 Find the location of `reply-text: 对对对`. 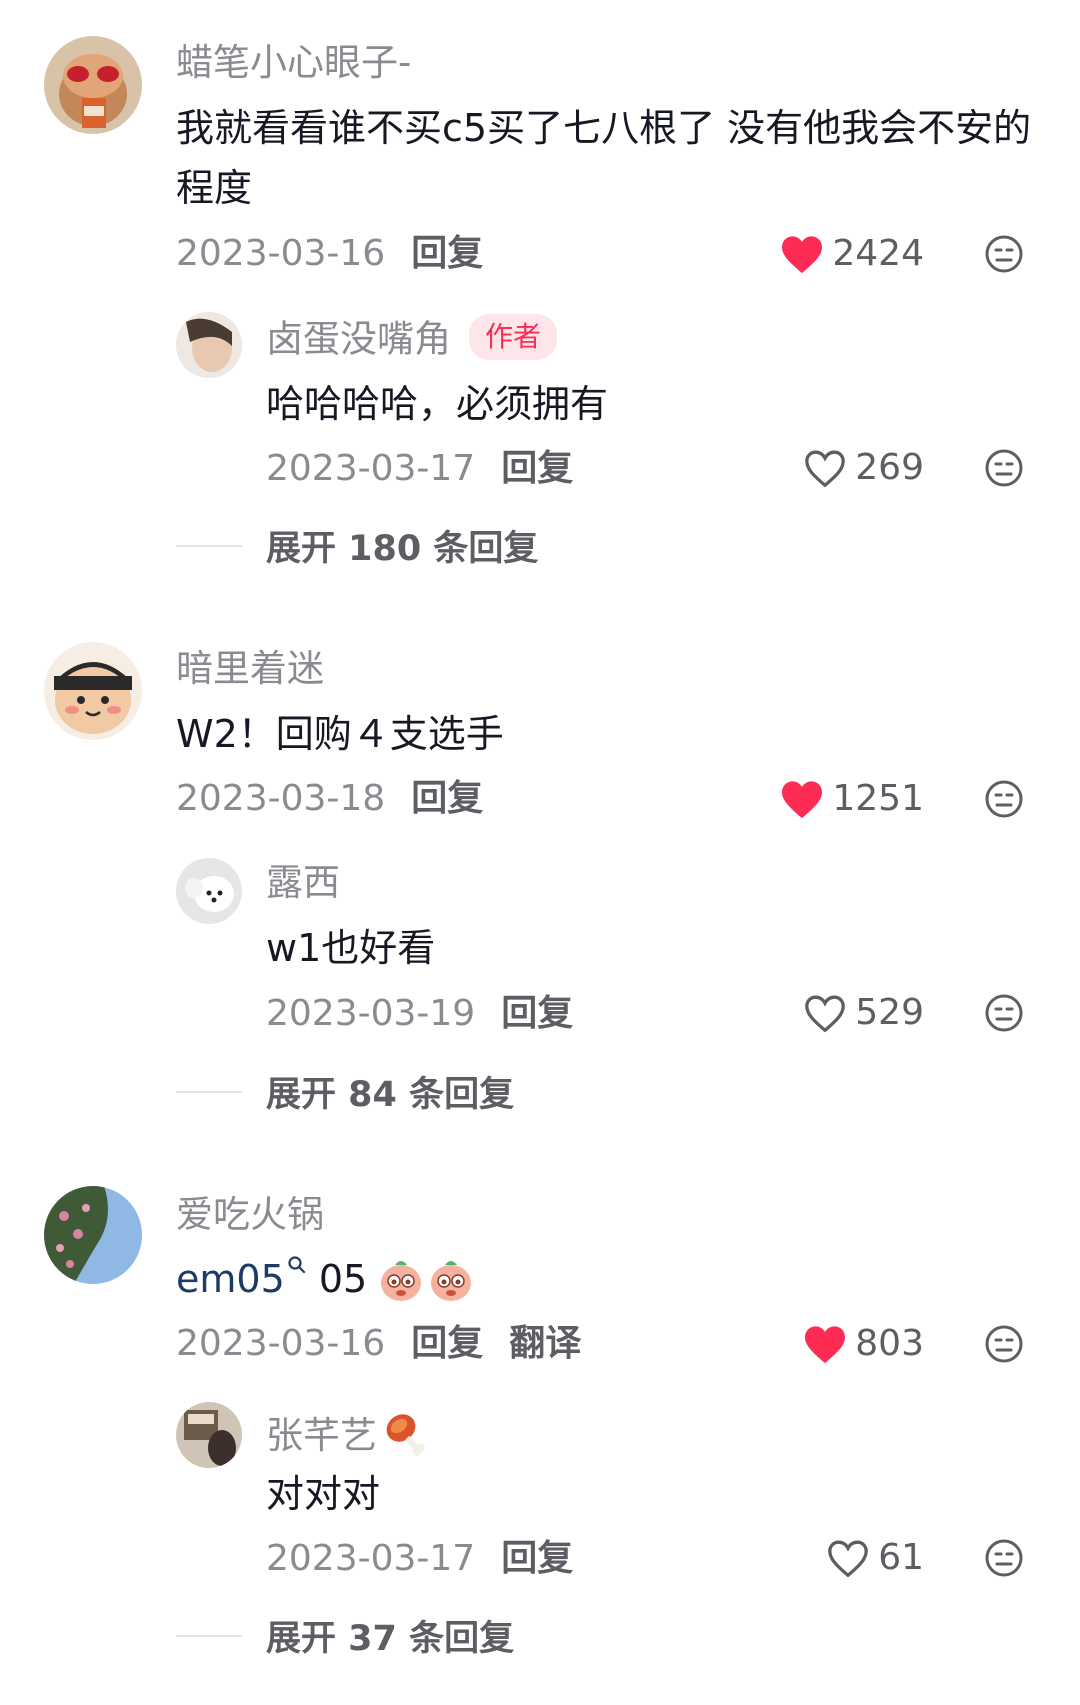

reply-text: 对对对 is located at coordinates (323, 1494).